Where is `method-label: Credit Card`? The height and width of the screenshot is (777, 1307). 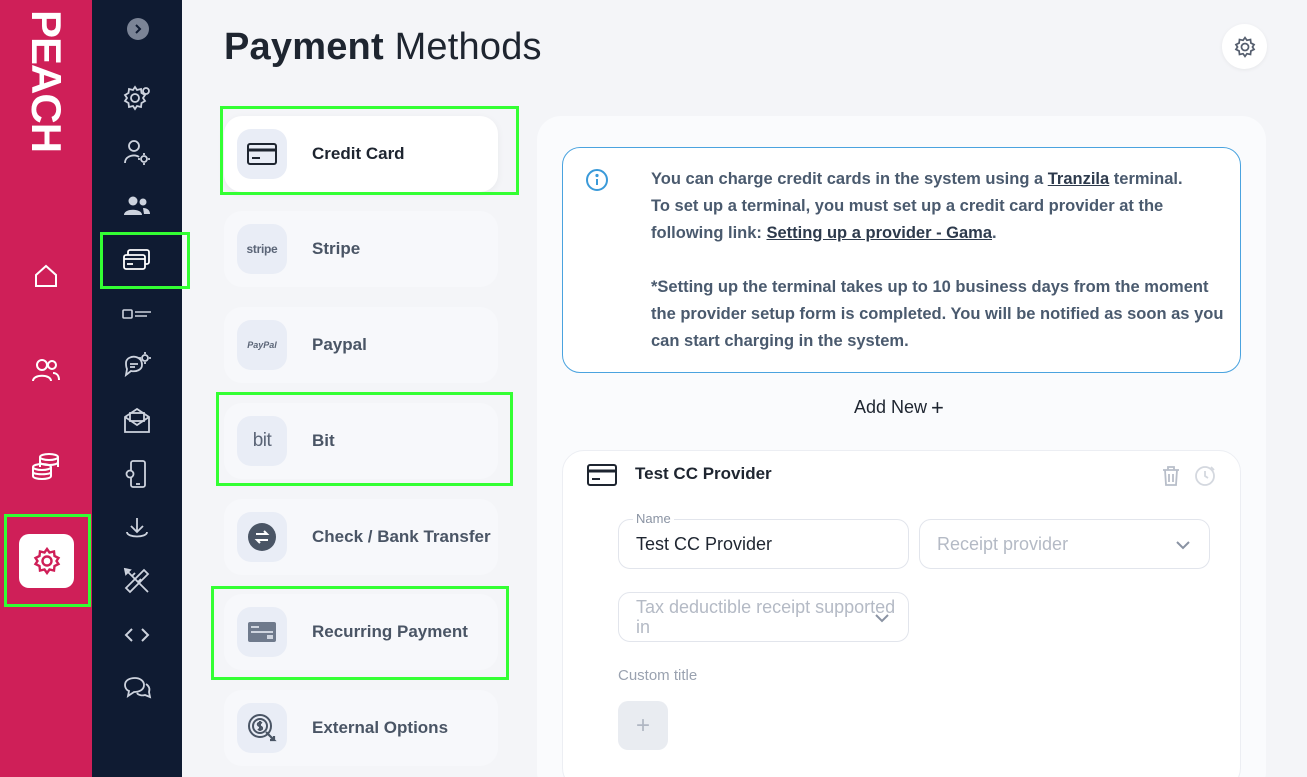 method-label: Credit Card is located at coordinates (358, 153).